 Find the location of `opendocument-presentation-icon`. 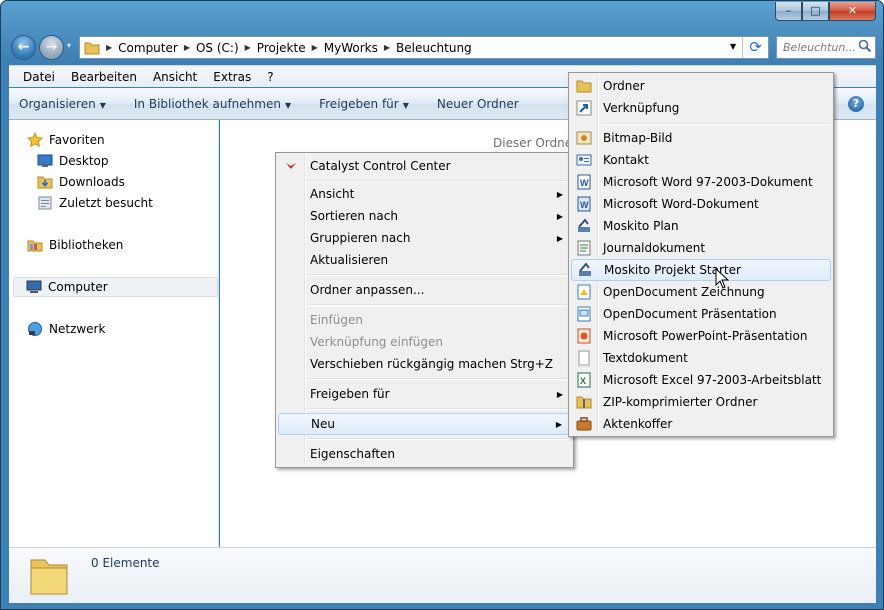

opendocument-presentation-icon is located at coordinates (584, 314).